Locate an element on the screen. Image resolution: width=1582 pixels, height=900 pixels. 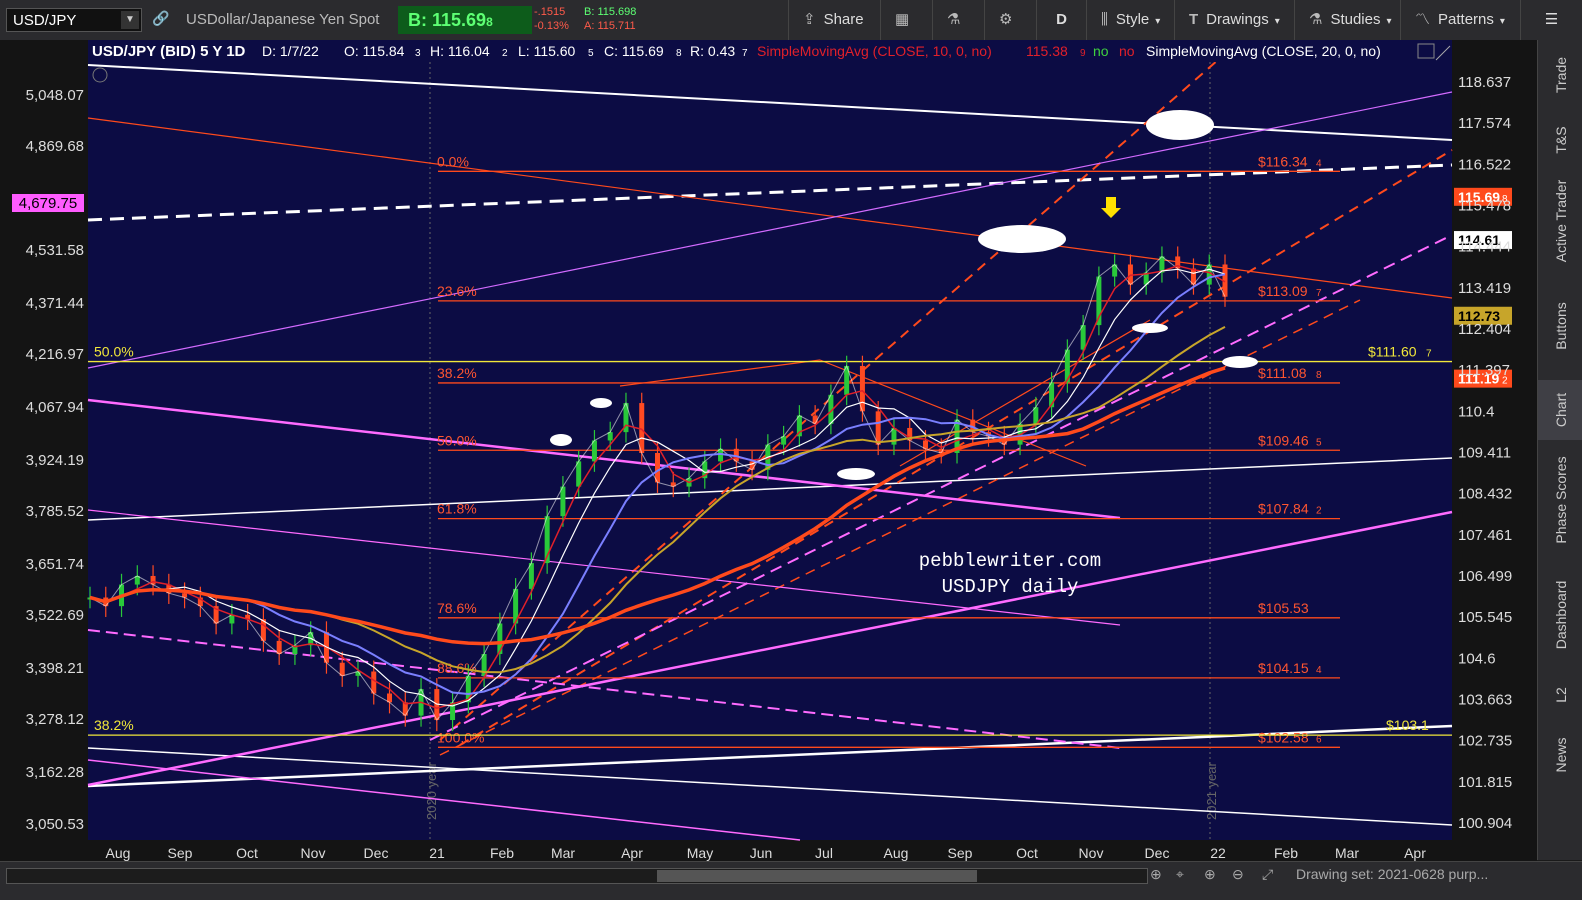
fib-level-price-sub: 8 is located at coordinates (1319, 375).